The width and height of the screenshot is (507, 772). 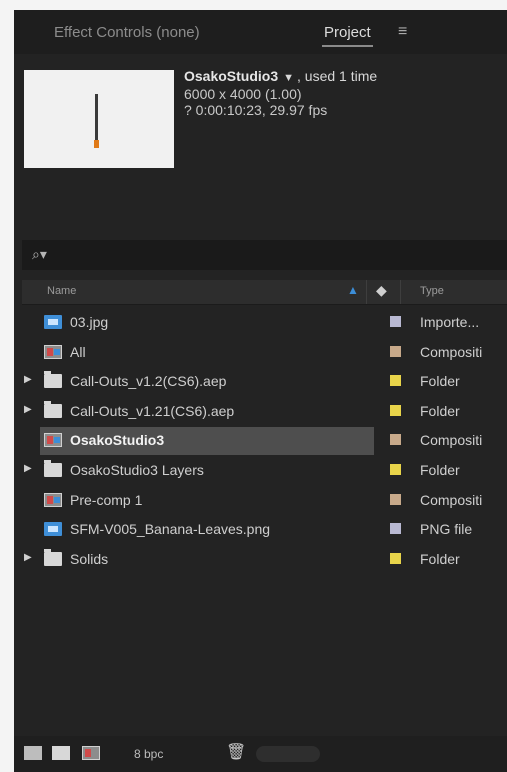 I want to click on tab-project: Project, so click(x=347, y=35).